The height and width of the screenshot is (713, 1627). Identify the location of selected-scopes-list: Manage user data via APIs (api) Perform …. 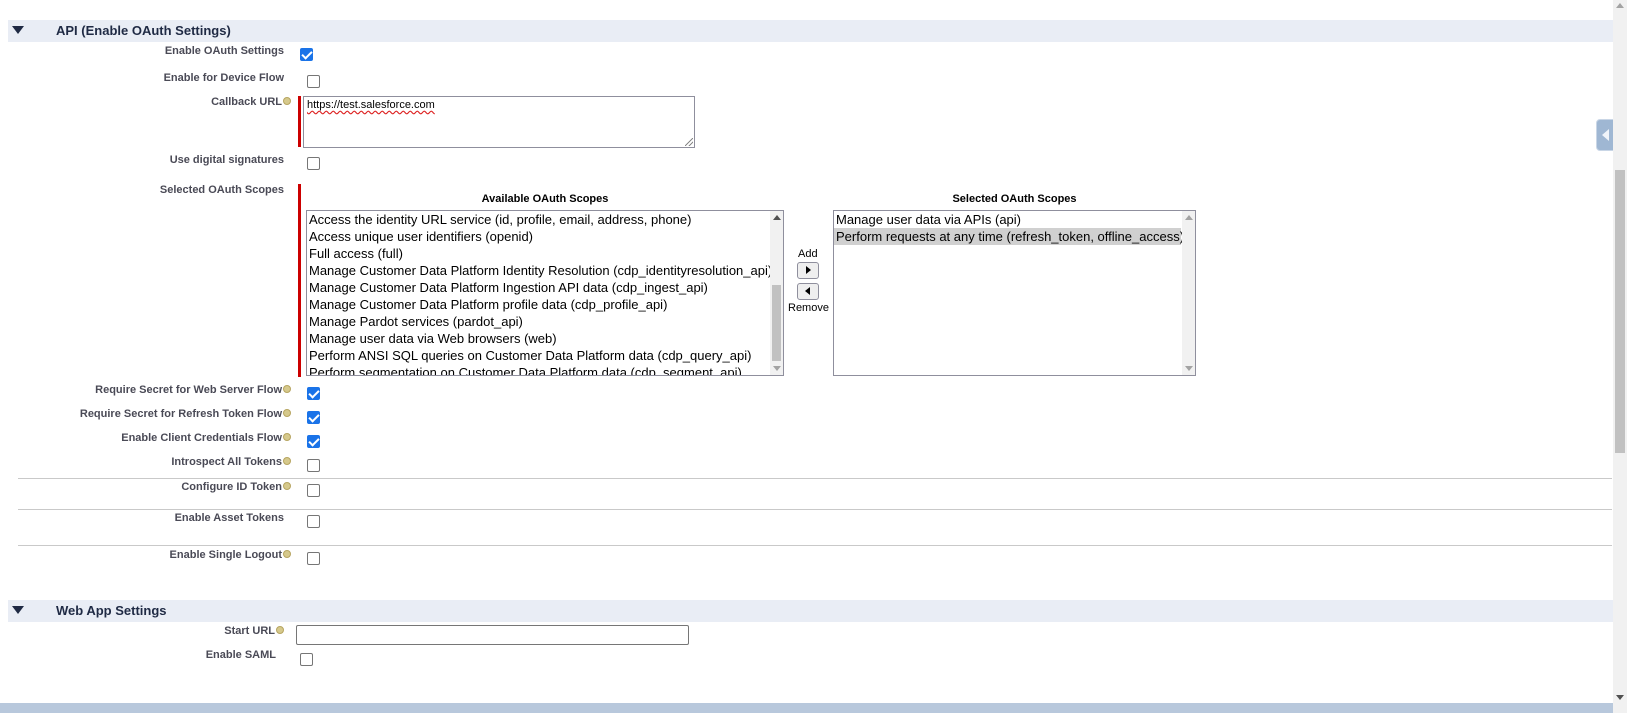
(1014, 293).